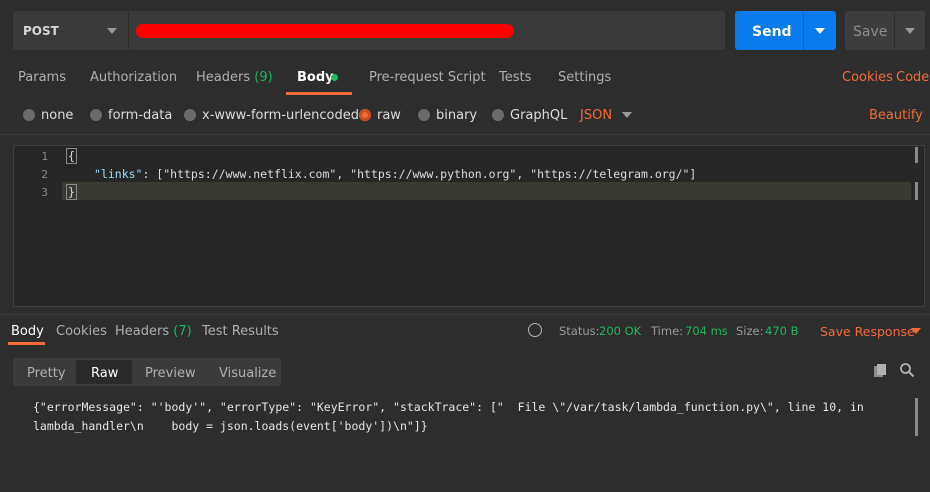  Describe the element at coordinates (457, 115) in the screenshot. I see `radio-binary-label: binary` at that location.